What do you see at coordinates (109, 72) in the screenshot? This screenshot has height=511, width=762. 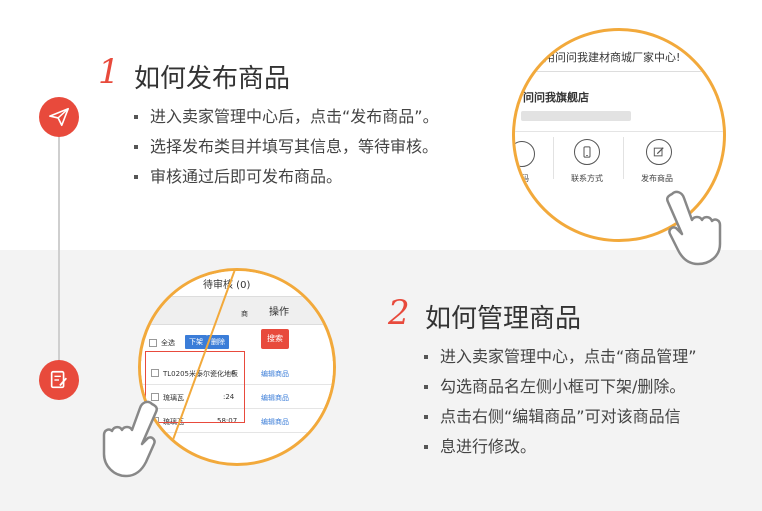 I see `step-number: 1` at bounding box center [109, 72].